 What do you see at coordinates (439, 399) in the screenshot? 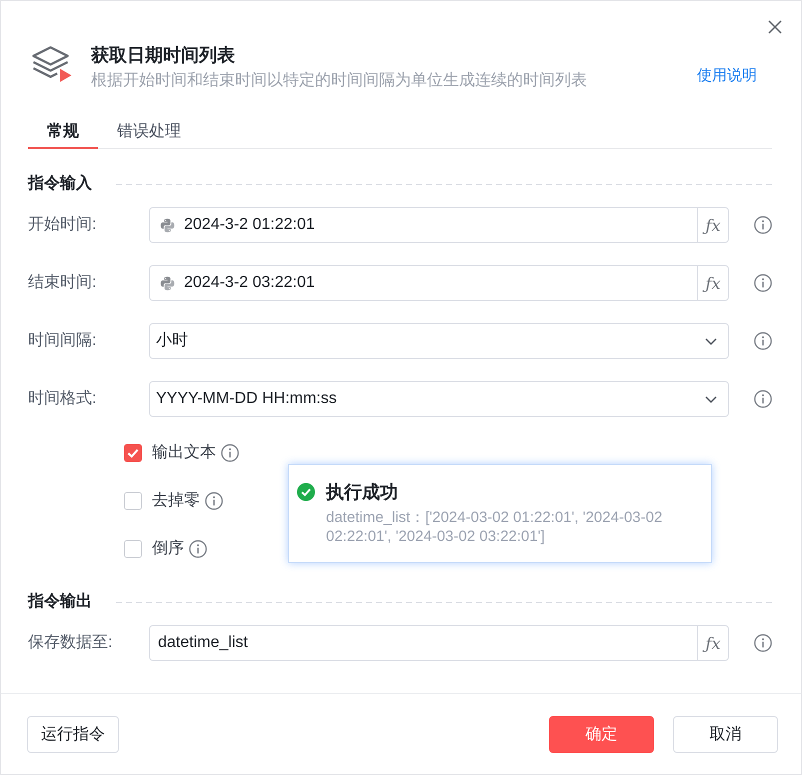
I see `dropdown-field: YYYY-MM-DD HH:mm:ss` at bounding box center [439, 399].